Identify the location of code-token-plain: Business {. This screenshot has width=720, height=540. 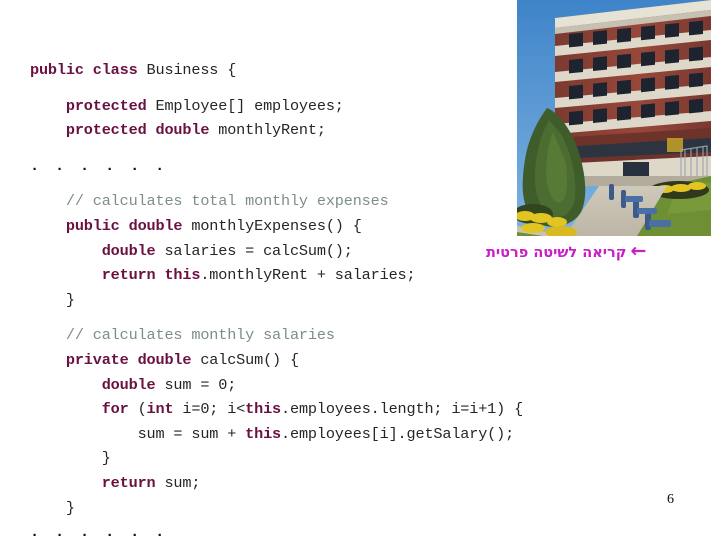
(191, 70).